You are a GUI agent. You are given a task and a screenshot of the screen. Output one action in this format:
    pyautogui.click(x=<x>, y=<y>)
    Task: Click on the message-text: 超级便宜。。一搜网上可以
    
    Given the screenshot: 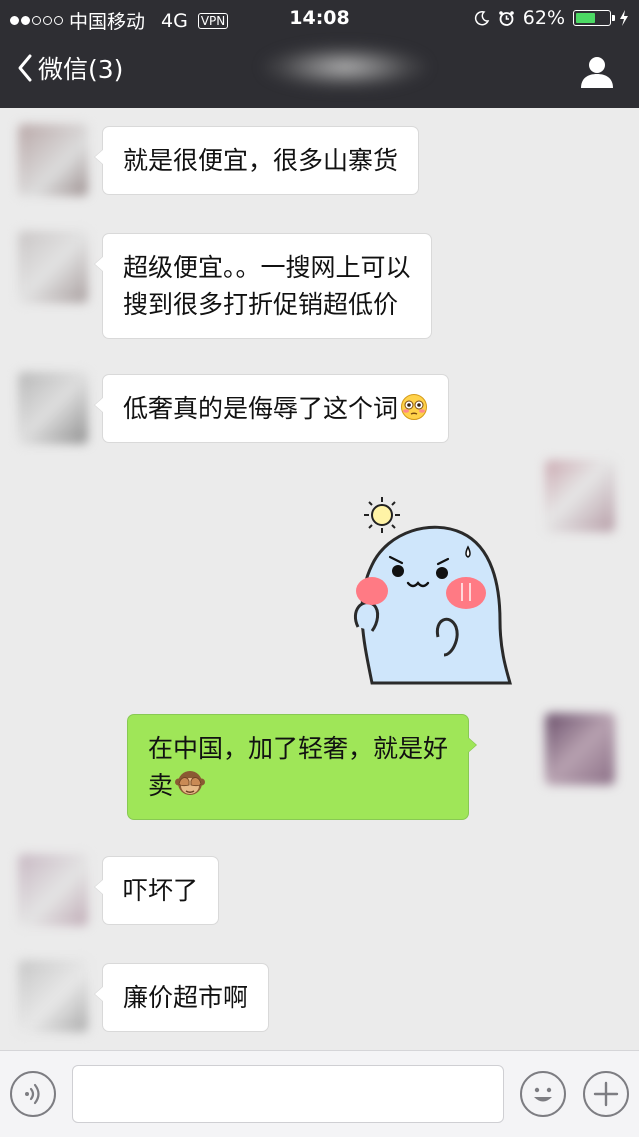 What is the action you would take?
    pyautogui.click(x=267, y=267)
    